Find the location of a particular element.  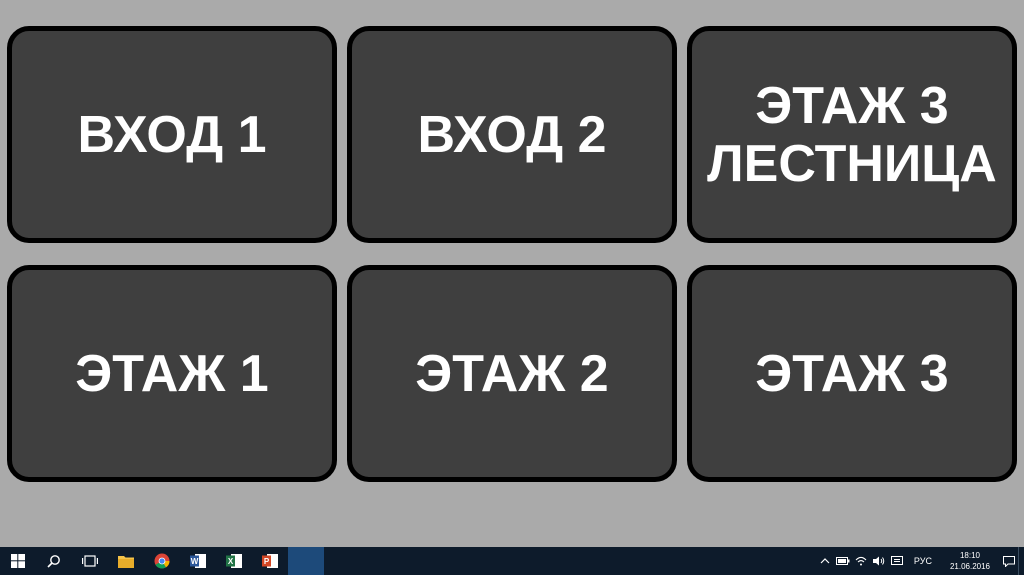

task-view-icon is located at coordinates (90, 561).